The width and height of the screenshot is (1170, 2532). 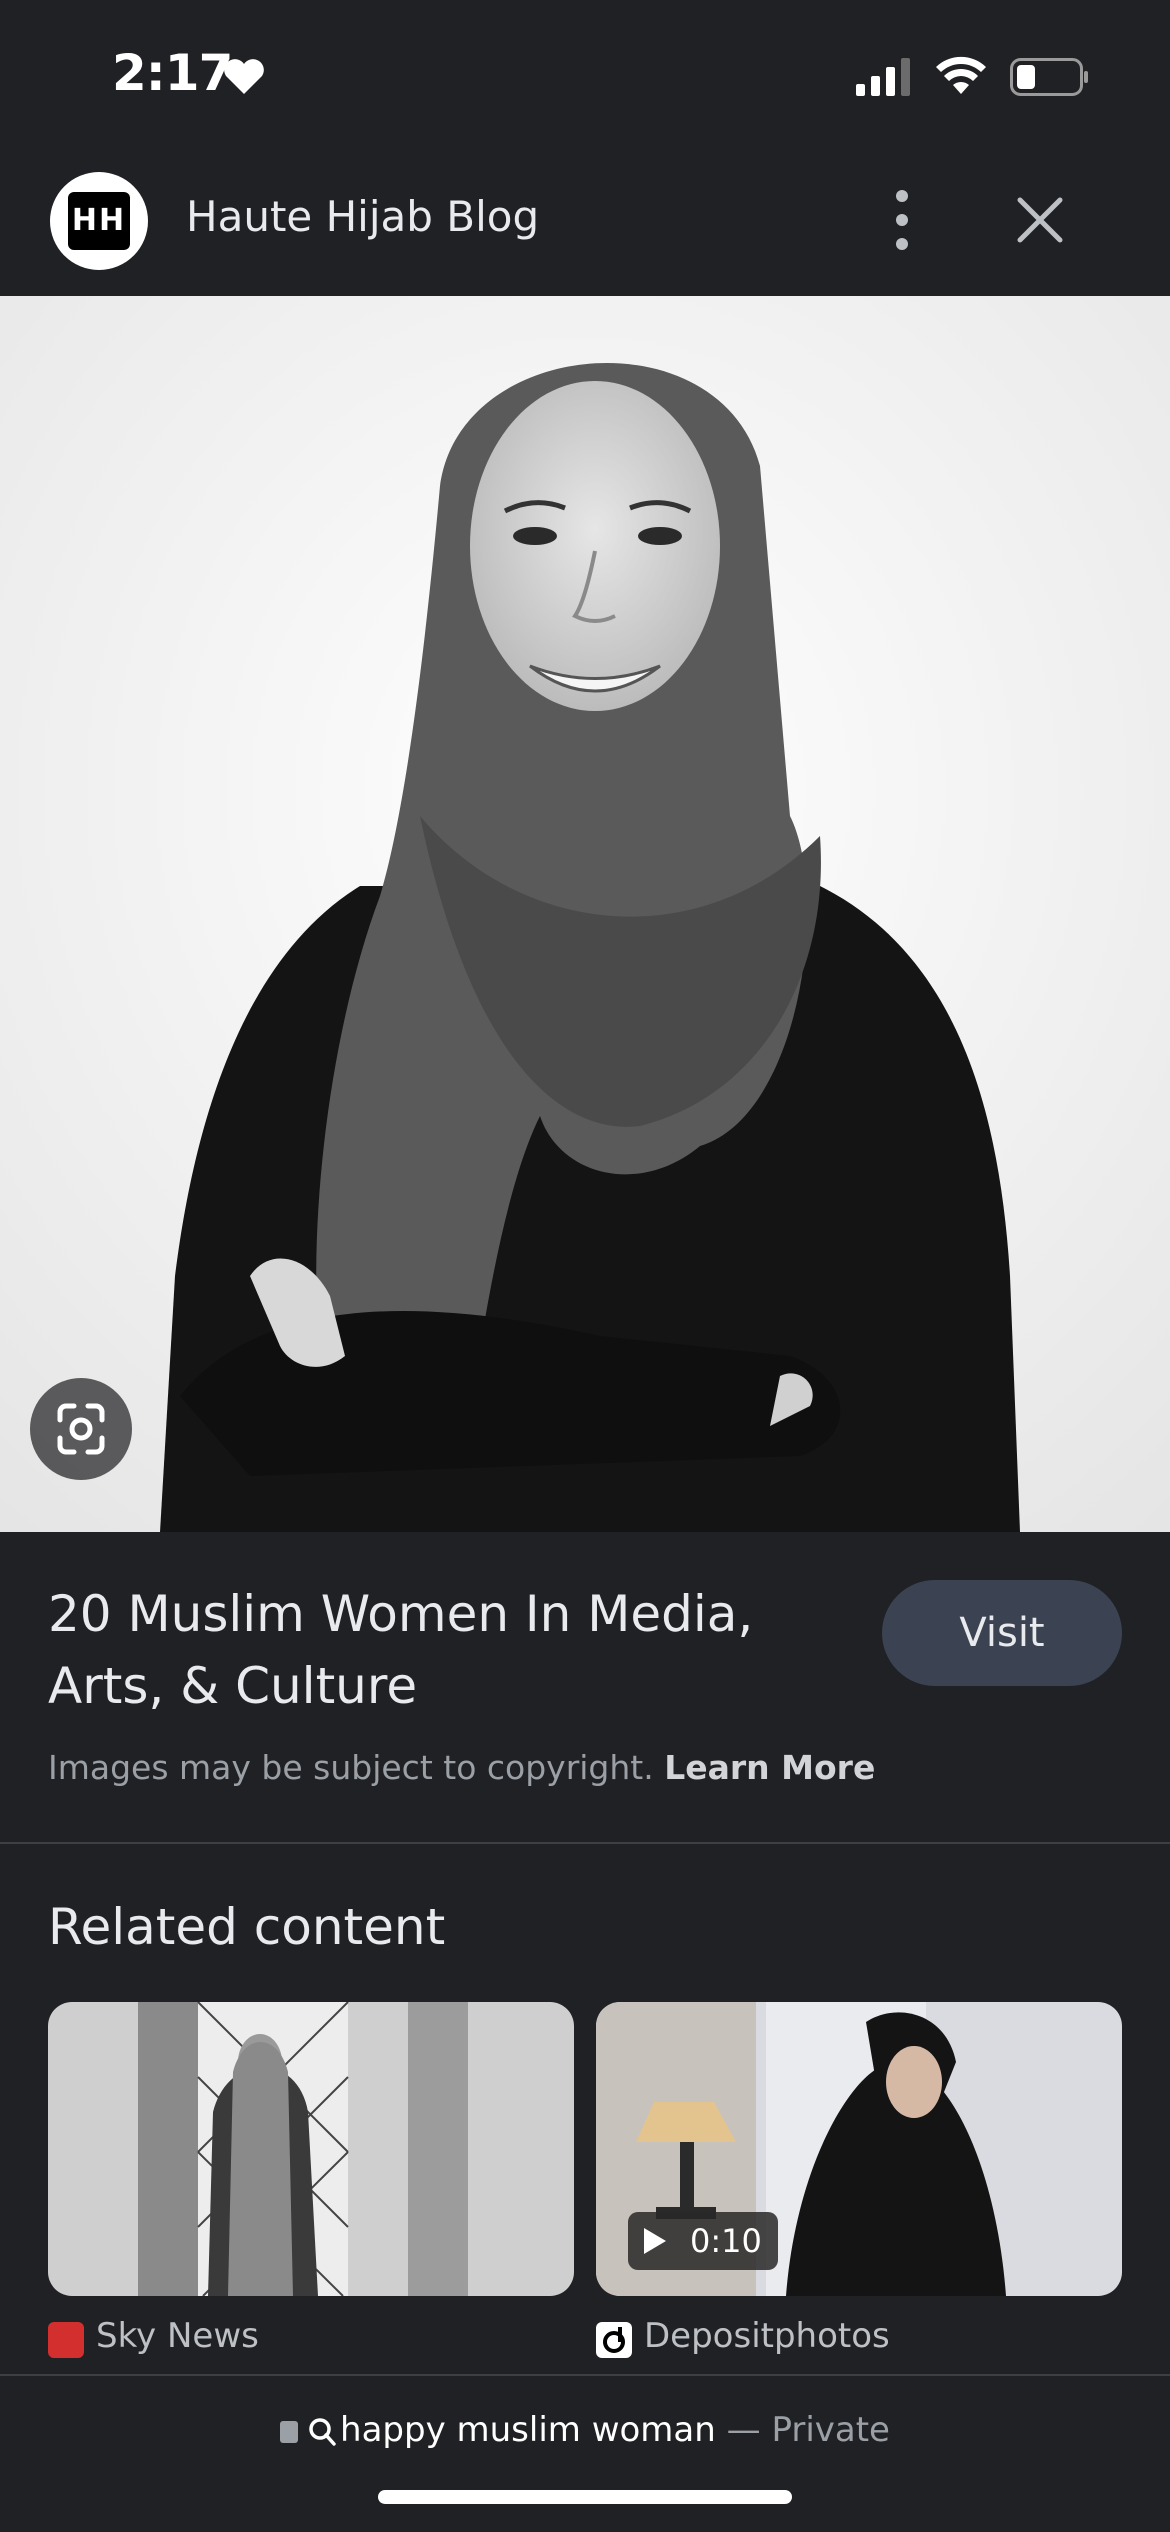 I want to click on wifi-icon, so click(x=961, y=75).